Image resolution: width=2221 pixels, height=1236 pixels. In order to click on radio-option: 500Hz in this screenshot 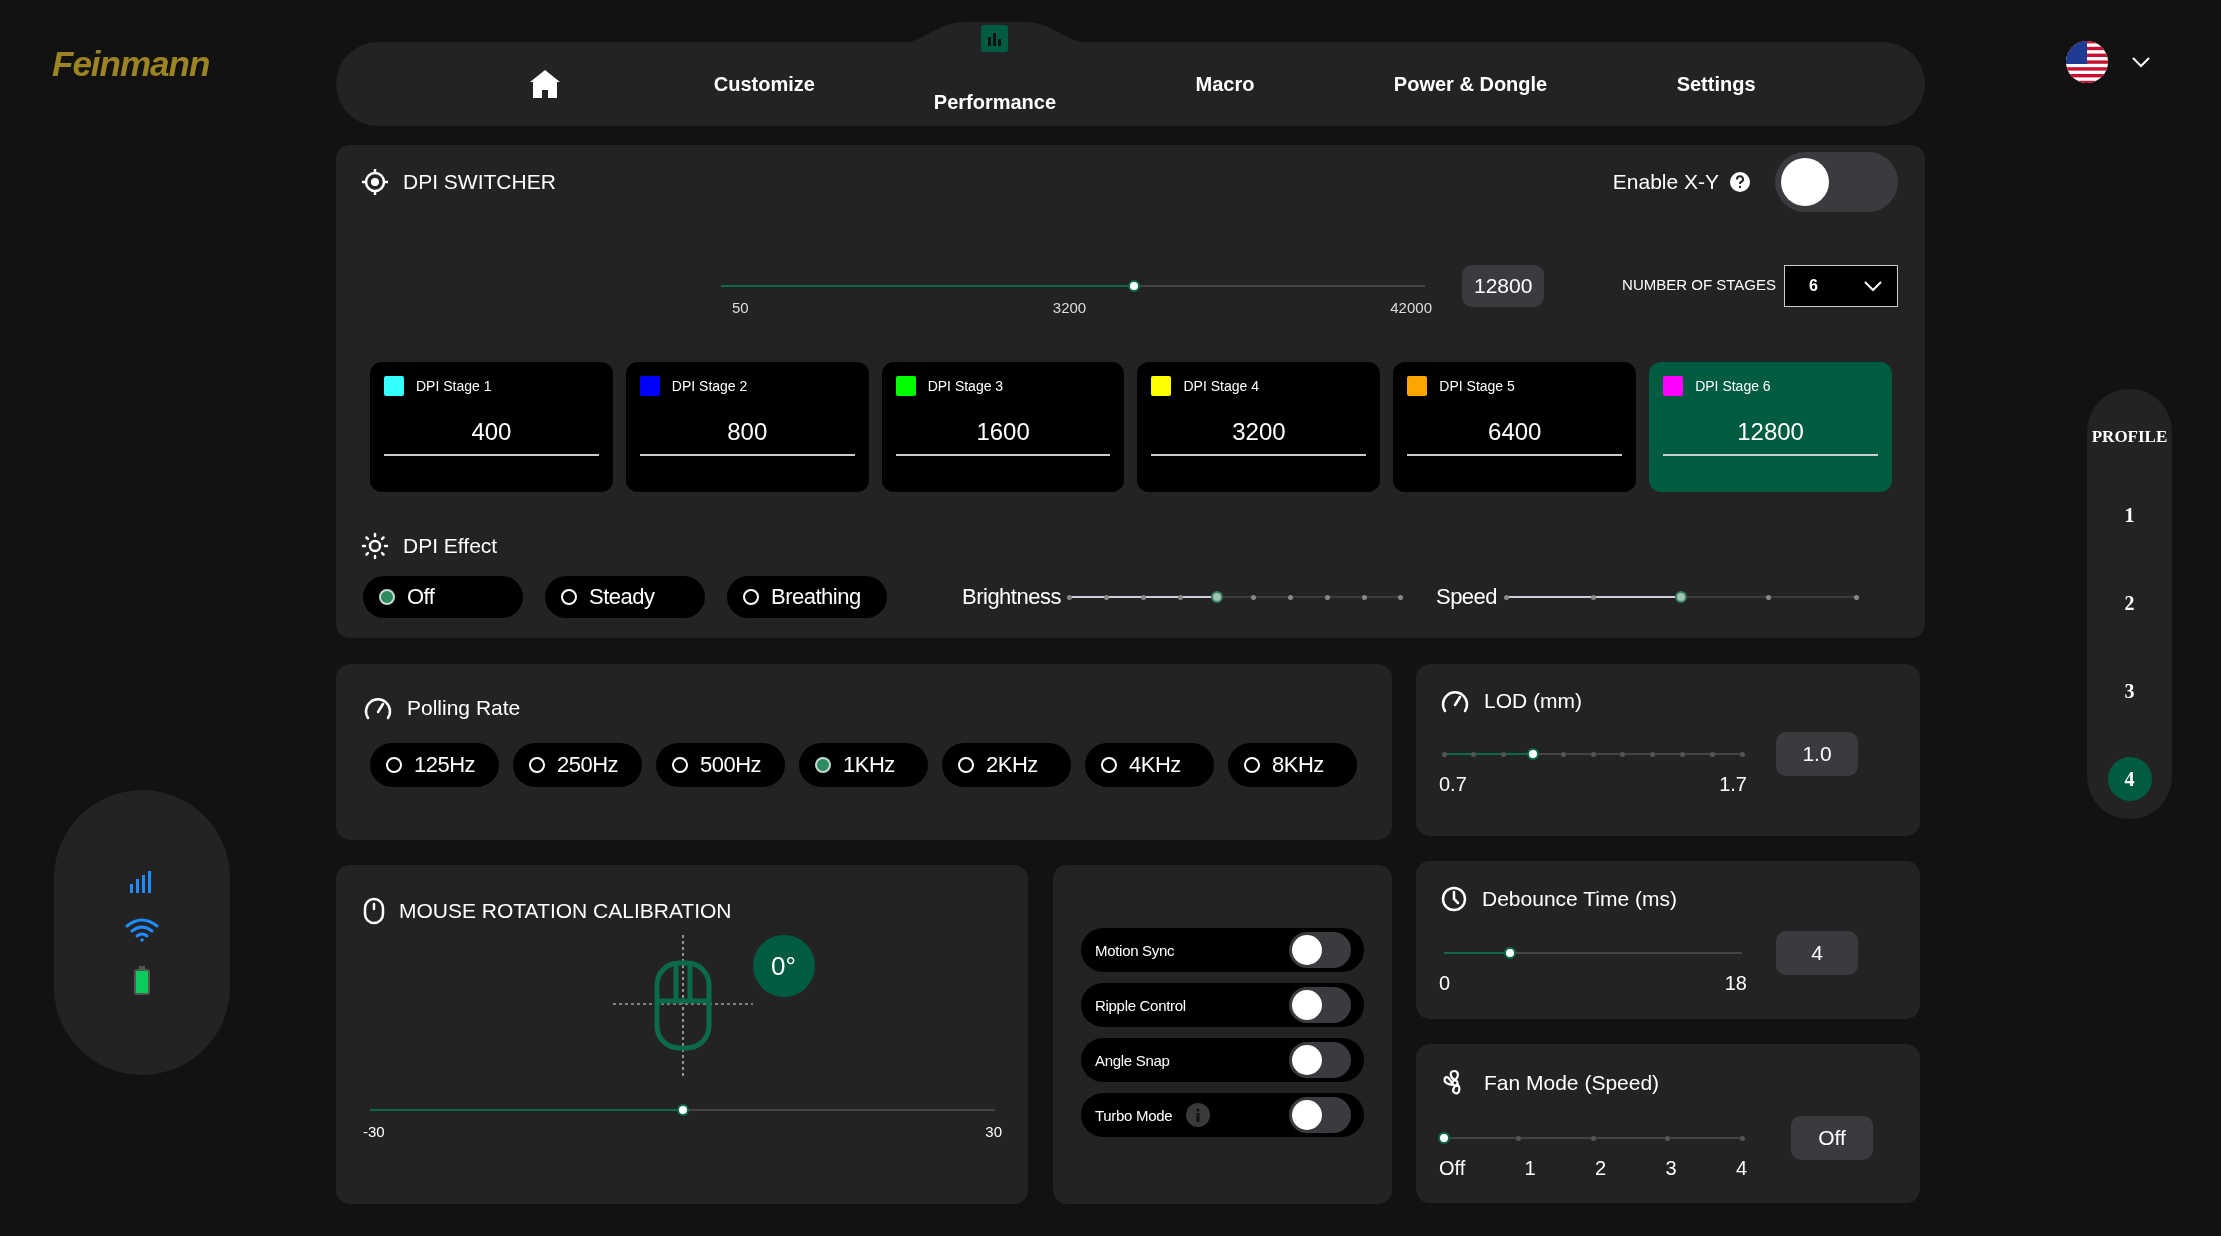, I will do `click(720, 765)`.